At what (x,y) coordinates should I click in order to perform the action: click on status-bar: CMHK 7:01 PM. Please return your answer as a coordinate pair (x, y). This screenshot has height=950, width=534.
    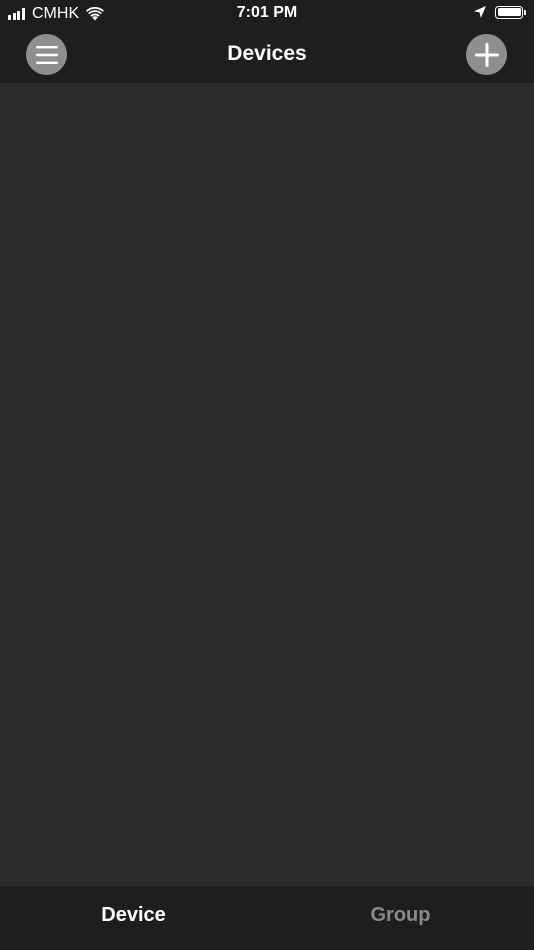
    Looking at the image, I should click on (267, 14).